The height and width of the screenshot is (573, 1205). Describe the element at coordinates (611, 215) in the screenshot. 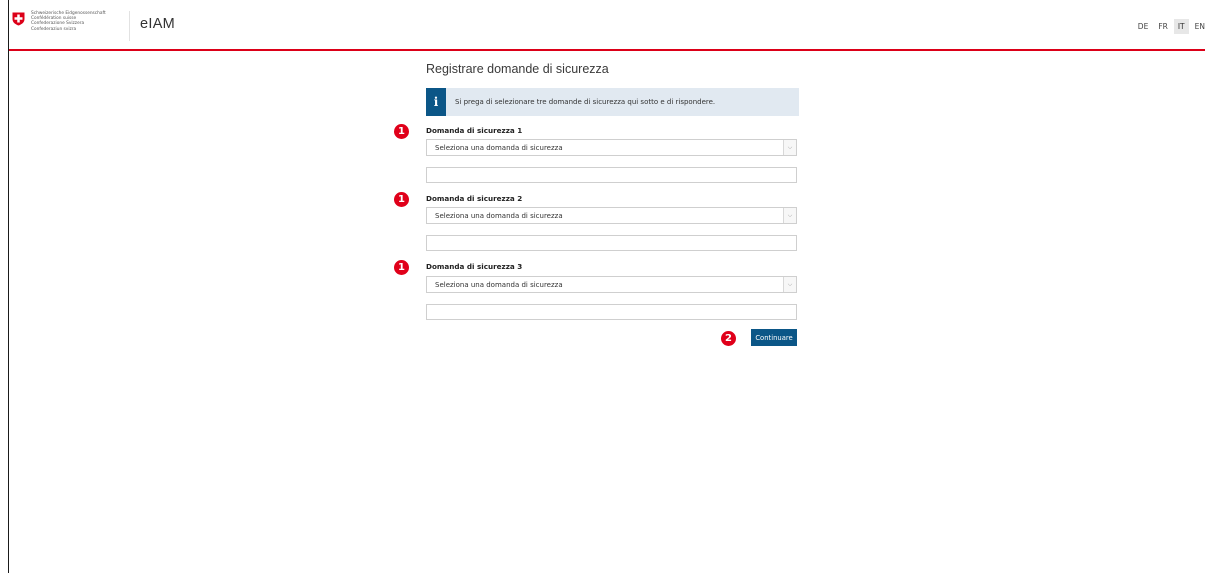

I see `question-2-select: Seleziona una domanda di sicurezza ⌵` at that location.